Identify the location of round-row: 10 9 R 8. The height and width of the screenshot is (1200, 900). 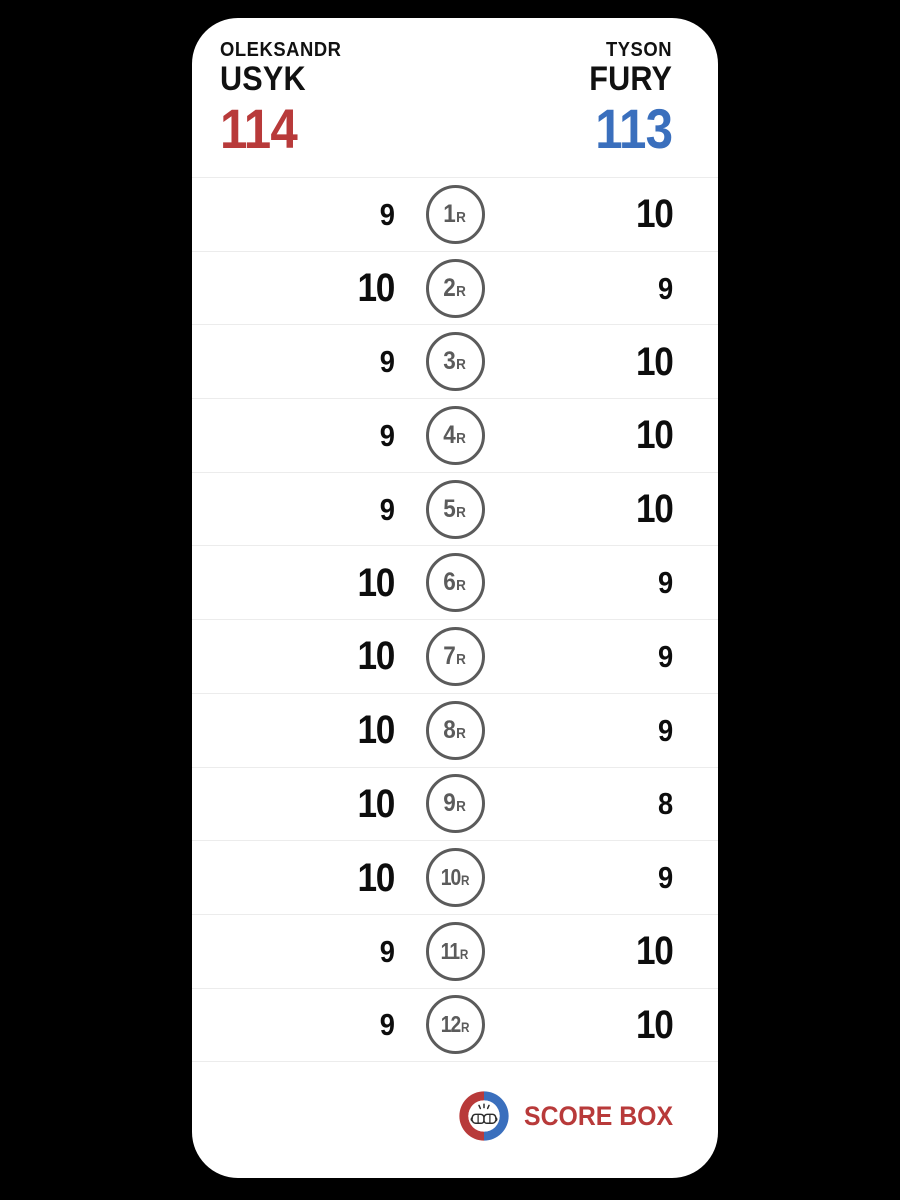
(455, 803).